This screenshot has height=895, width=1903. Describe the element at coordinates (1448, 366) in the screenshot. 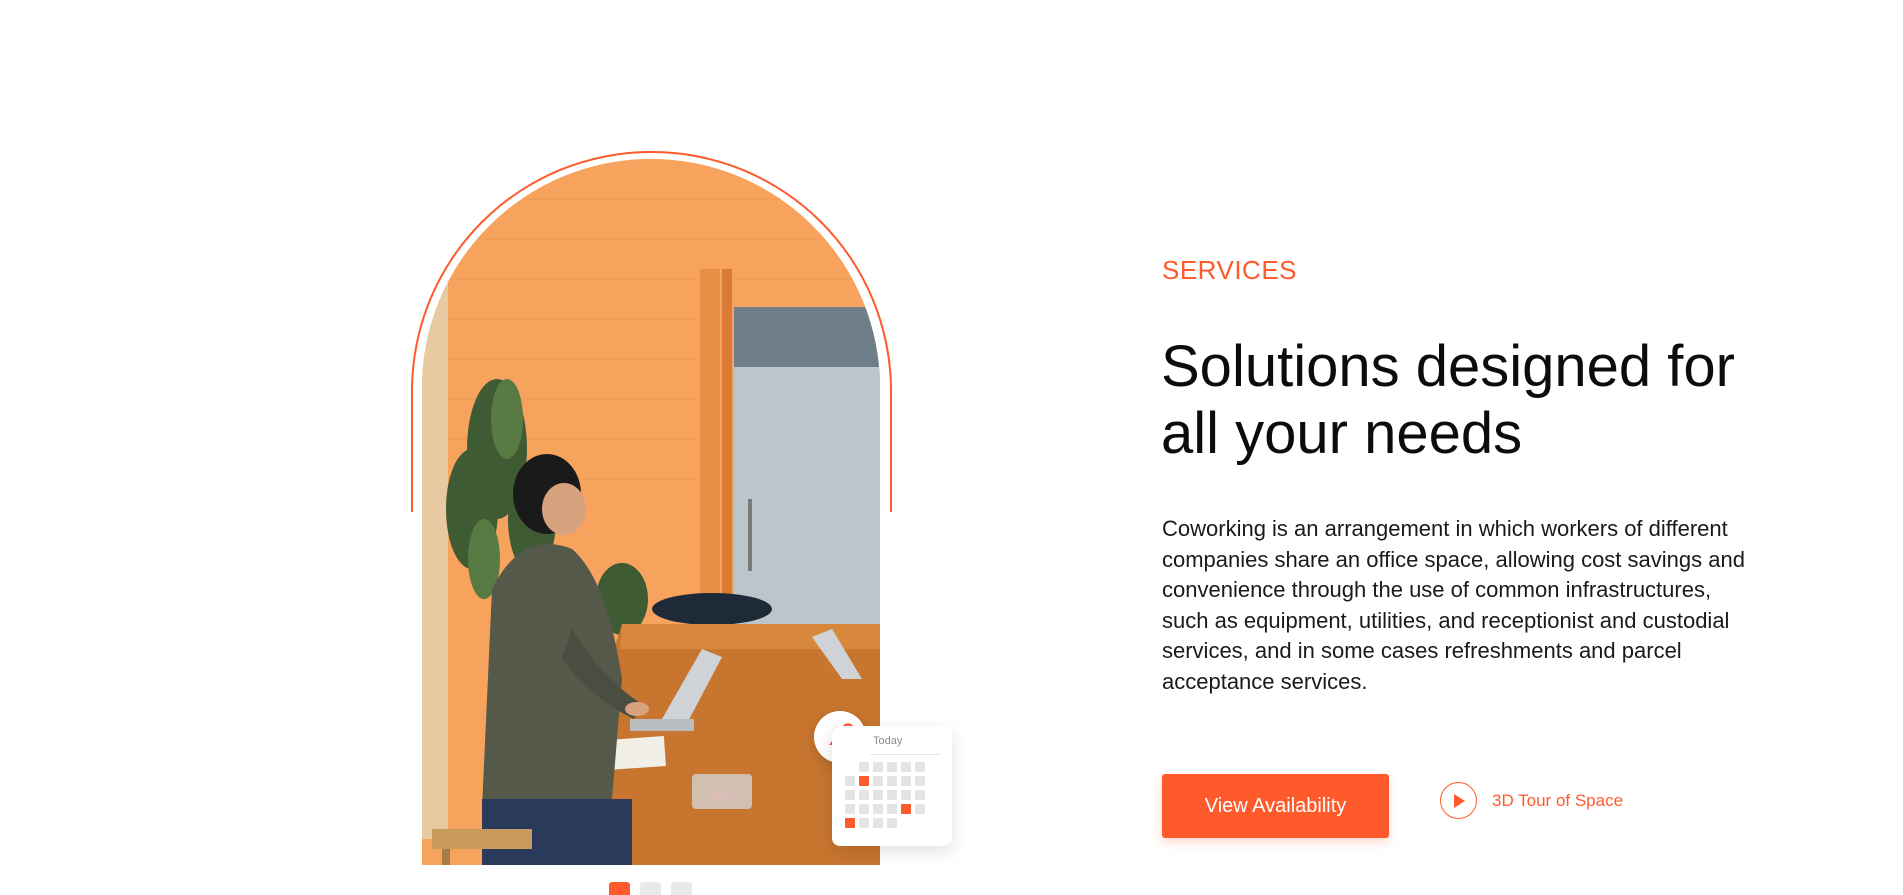

I see `headline-line-1: Solutions designed for` at that location.